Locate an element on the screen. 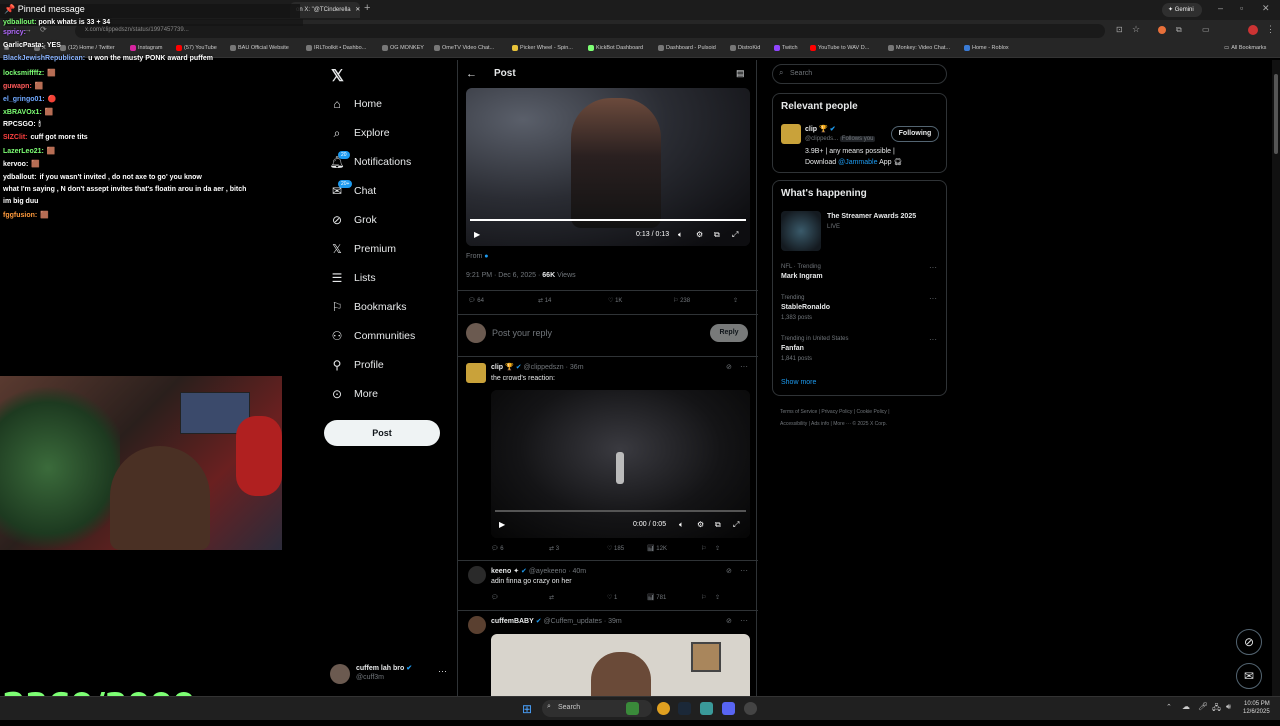 The height and width of the screenshot is (726, 1280). reply-action: 💬︎ 6 is located at coordinates (520, 548).